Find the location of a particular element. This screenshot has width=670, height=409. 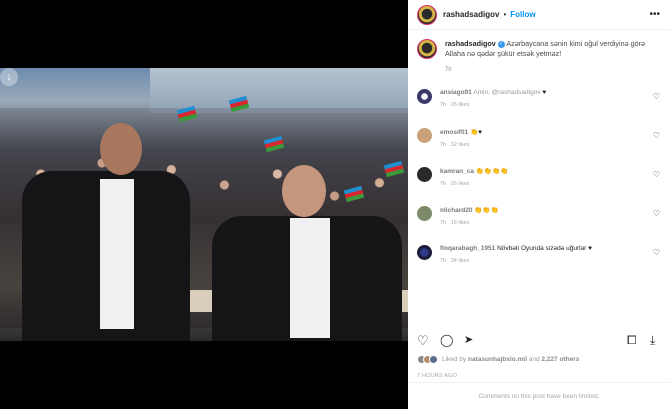

list-item: emosif01 👏♥ 7h 32 likes ♡ is located at coordinates (539, 147).